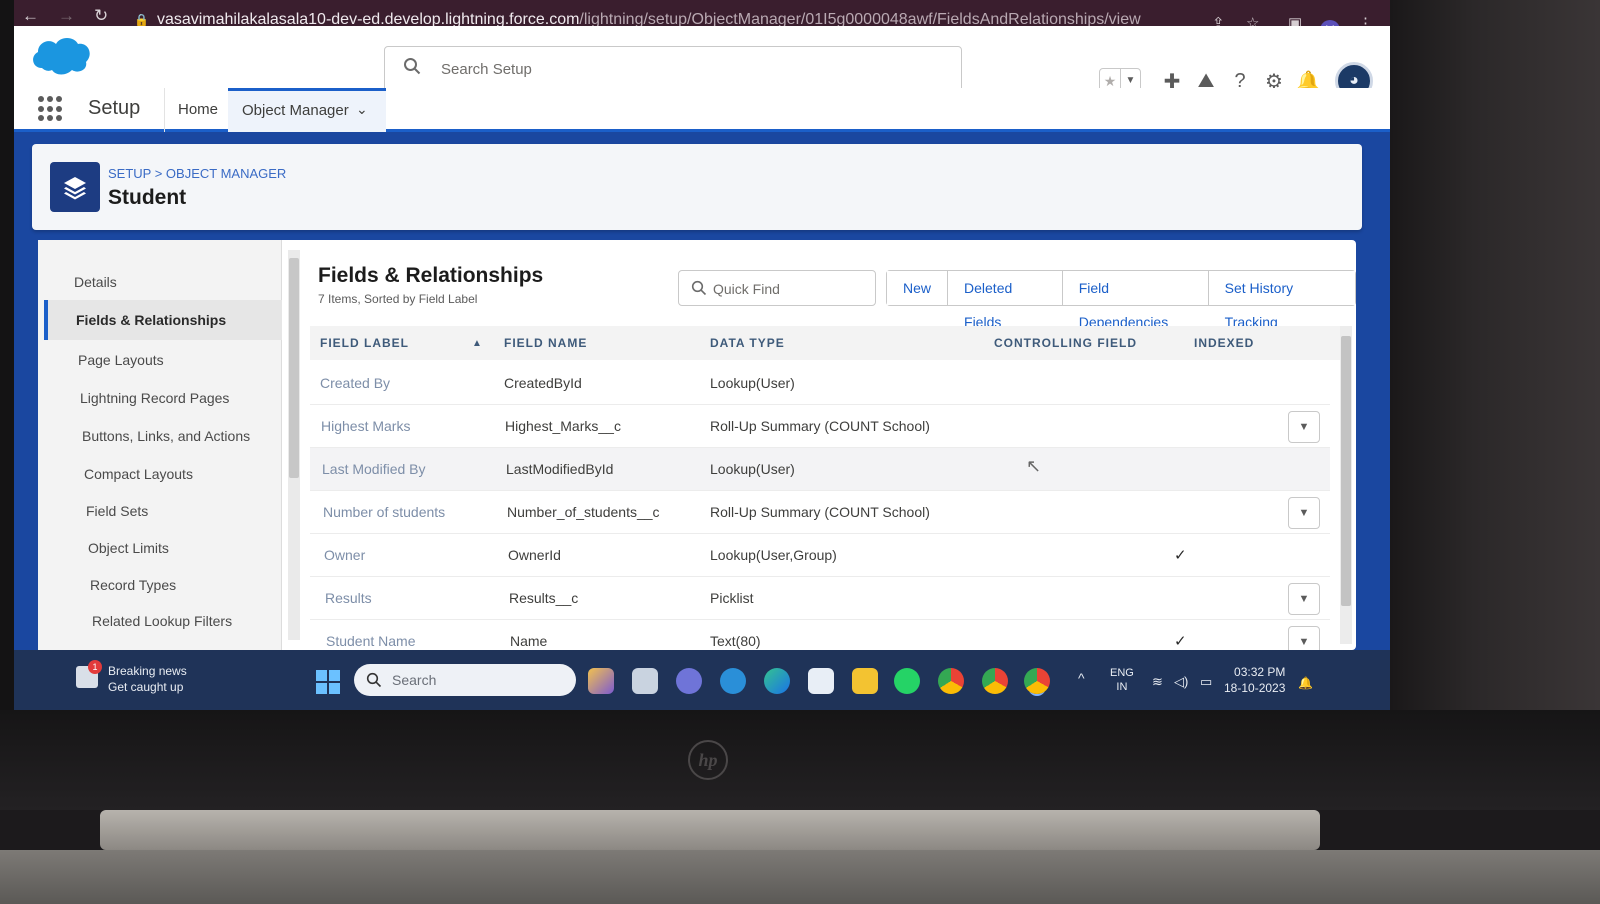 Image resolution: width=1600 pixels, height=904 pixels. What do you see at coordinates (374, 469) in the screenshot?
I see `field-label-link: Last Modified By` at bounding box center [374, 469].